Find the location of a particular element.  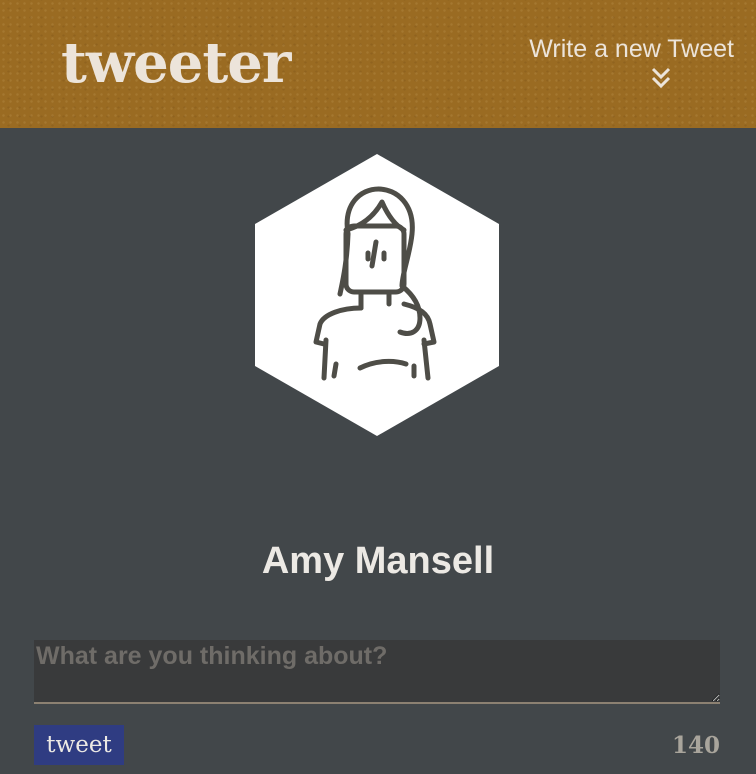

character-counter: 140 is located at coordinates (695, 745).